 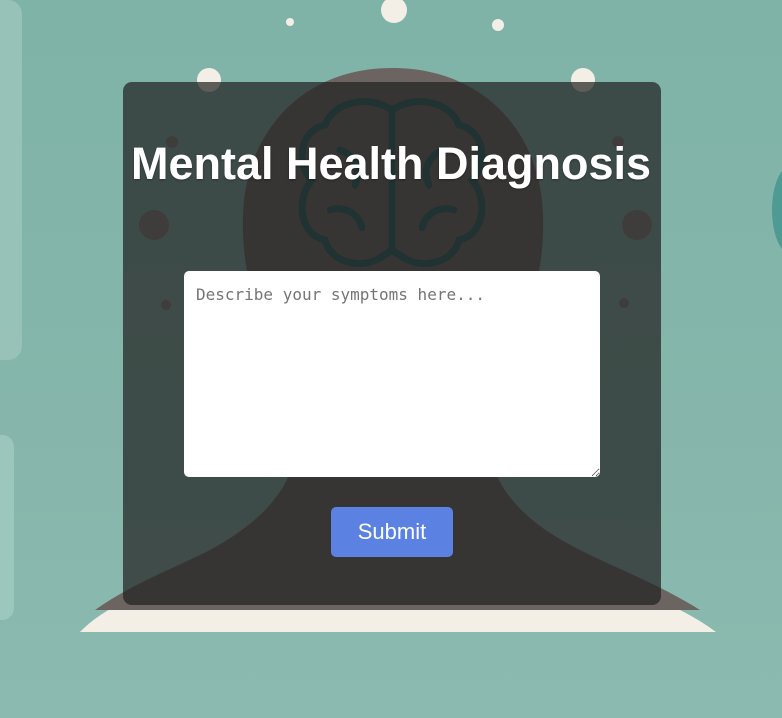 I want to click on page-title: Mental Health Diagnosis, so click(x=391, y=163).